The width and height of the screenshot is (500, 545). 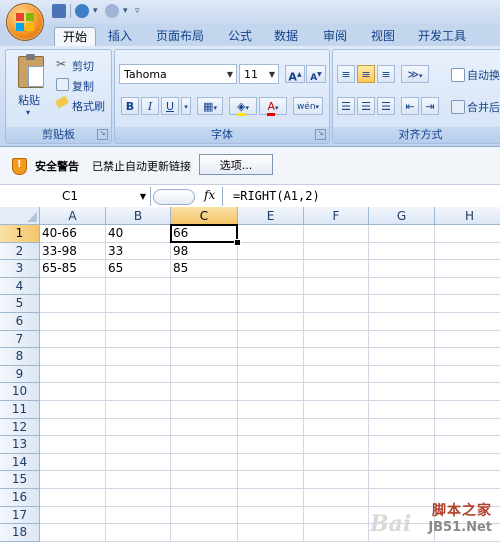 What do you see at coordinates (83, 66) in the screenshot?
I see `cut-button: 剪切` at bounding box center [83, 66].